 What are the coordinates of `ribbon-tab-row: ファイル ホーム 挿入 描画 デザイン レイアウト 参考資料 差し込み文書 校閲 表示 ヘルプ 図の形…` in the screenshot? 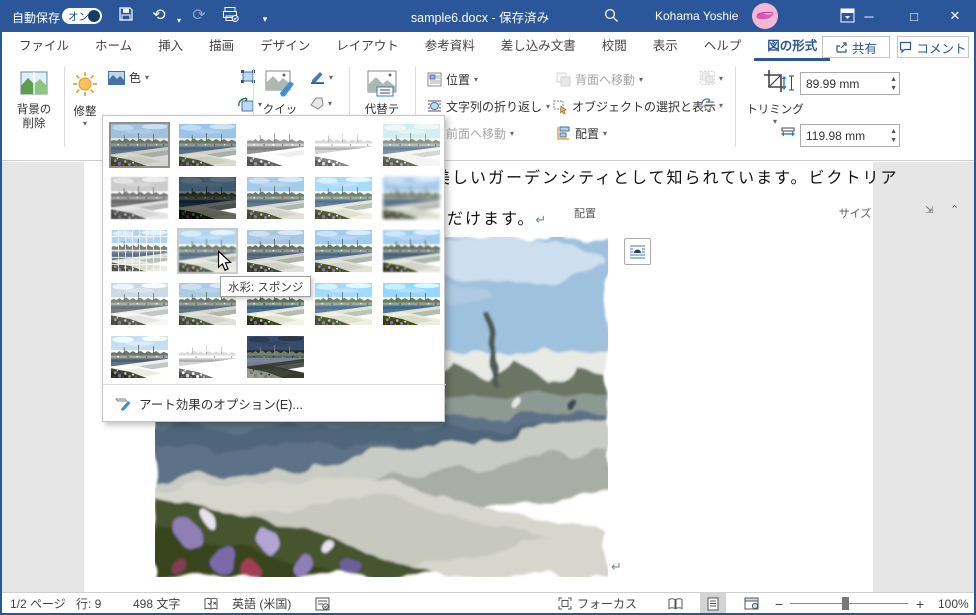 It's located at (488, 46).